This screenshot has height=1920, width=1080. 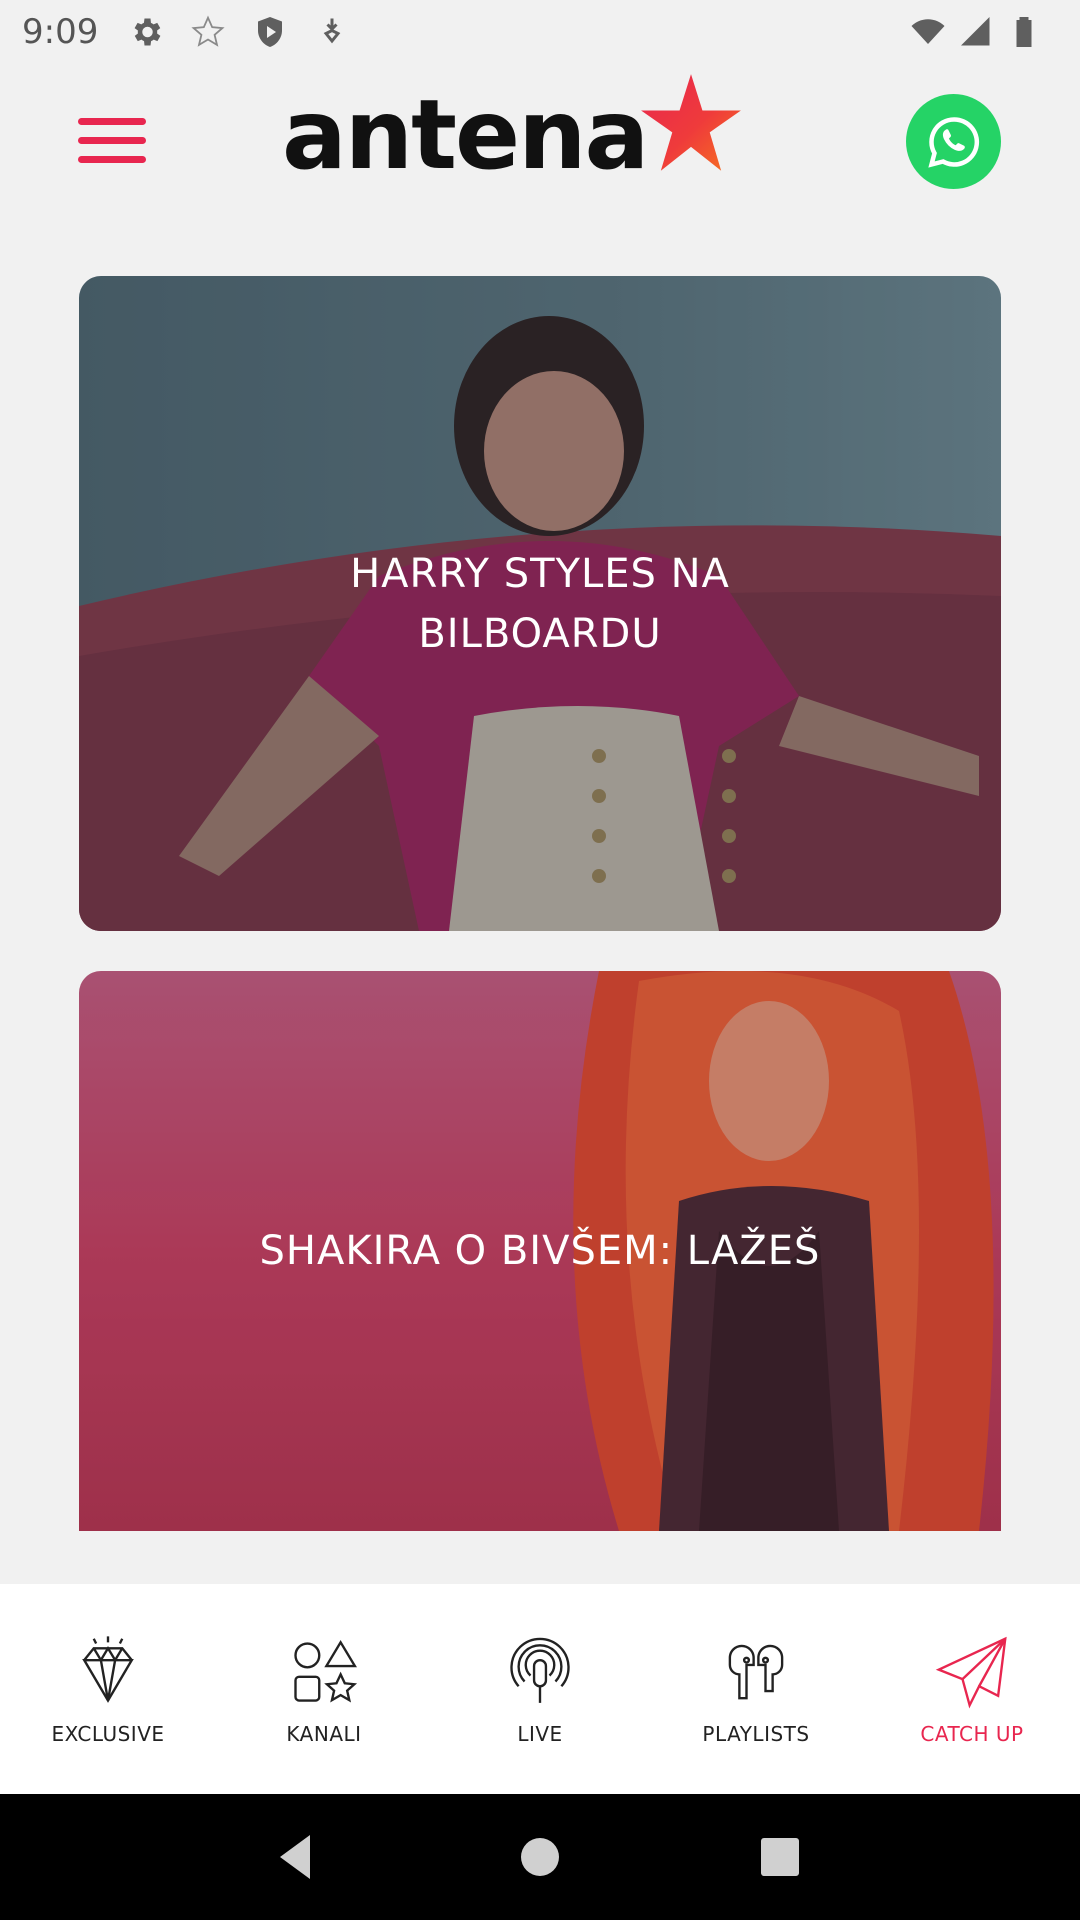 I want to click on gear-icon, so click(x=147, y=32).